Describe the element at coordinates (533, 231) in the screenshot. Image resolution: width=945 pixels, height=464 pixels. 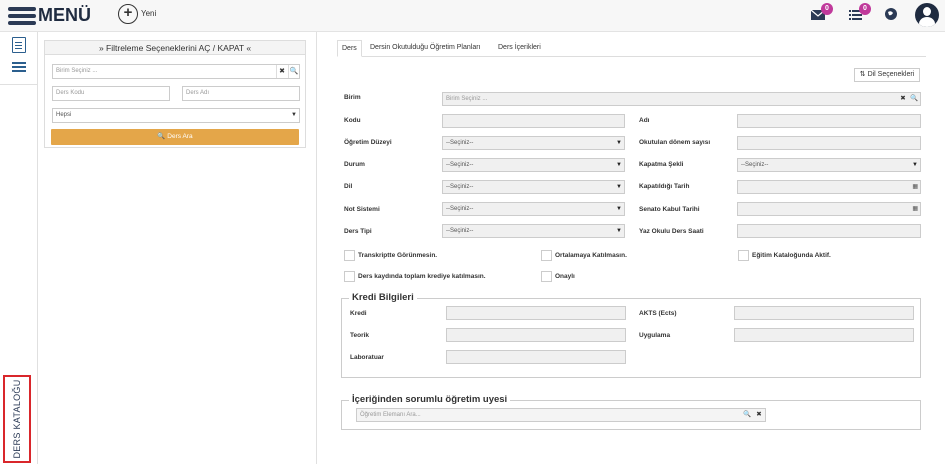
I see `ders-tipi-select: --Seçiniz-- ▼` at that location.